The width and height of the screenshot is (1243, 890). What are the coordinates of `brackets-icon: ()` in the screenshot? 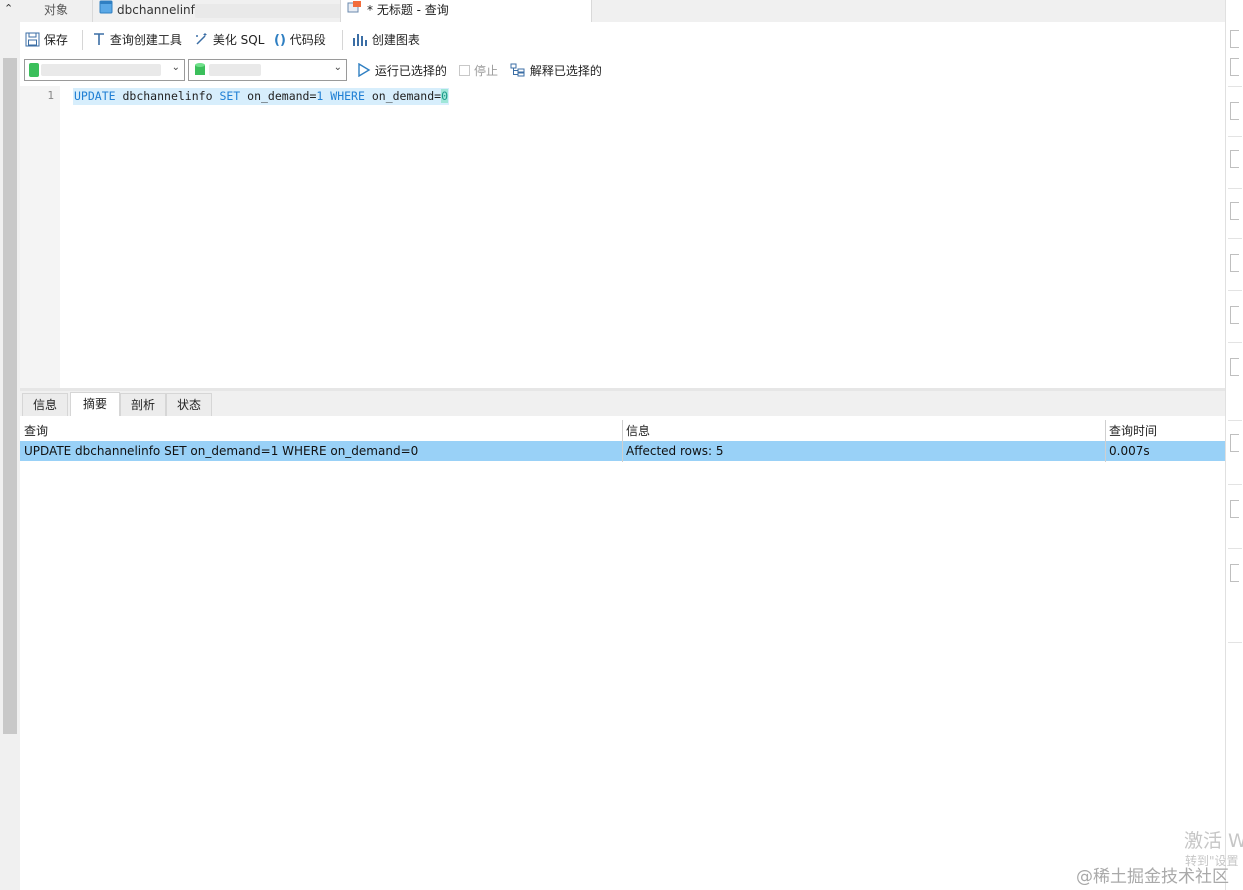 It's located at (280, 40).